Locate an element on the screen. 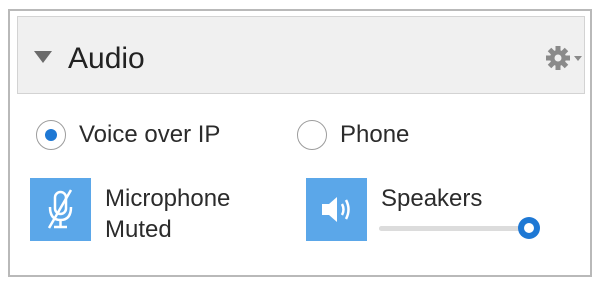 Image resolution: width=601 pixels, height=282 pixels. radio-phone: Phone is located at coordinates (353, 135).